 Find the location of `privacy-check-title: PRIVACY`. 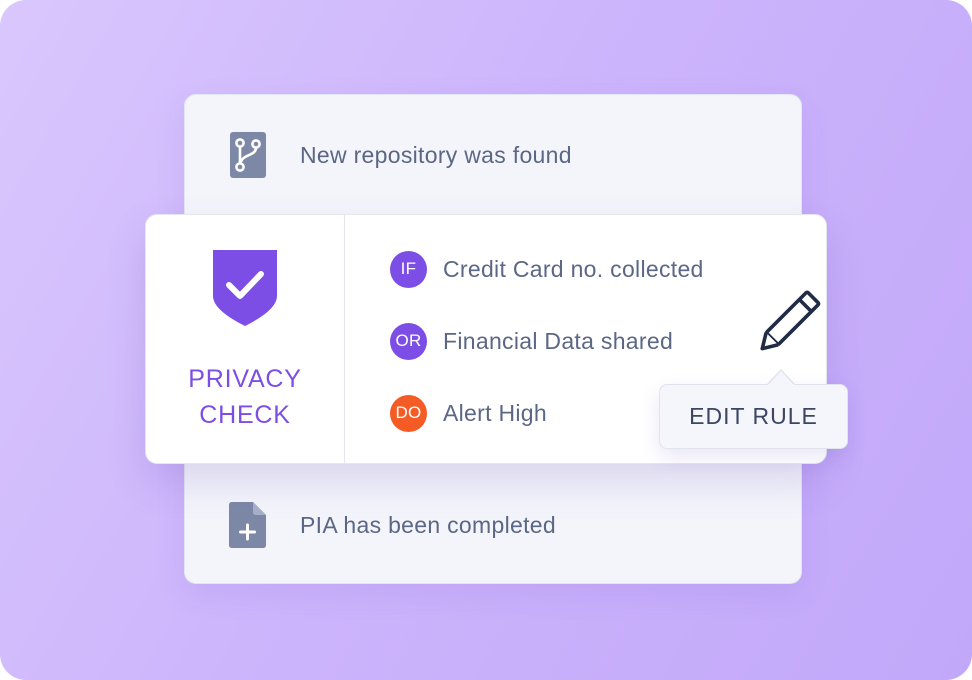

privacy-check-title: PRIVACY is located at coordinates (245, 379).